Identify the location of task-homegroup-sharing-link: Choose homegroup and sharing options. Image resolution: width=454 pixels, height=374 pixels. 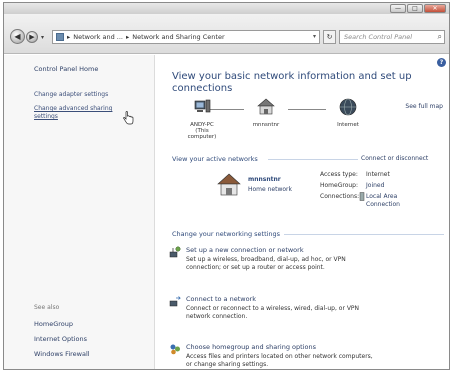
(313, 347).